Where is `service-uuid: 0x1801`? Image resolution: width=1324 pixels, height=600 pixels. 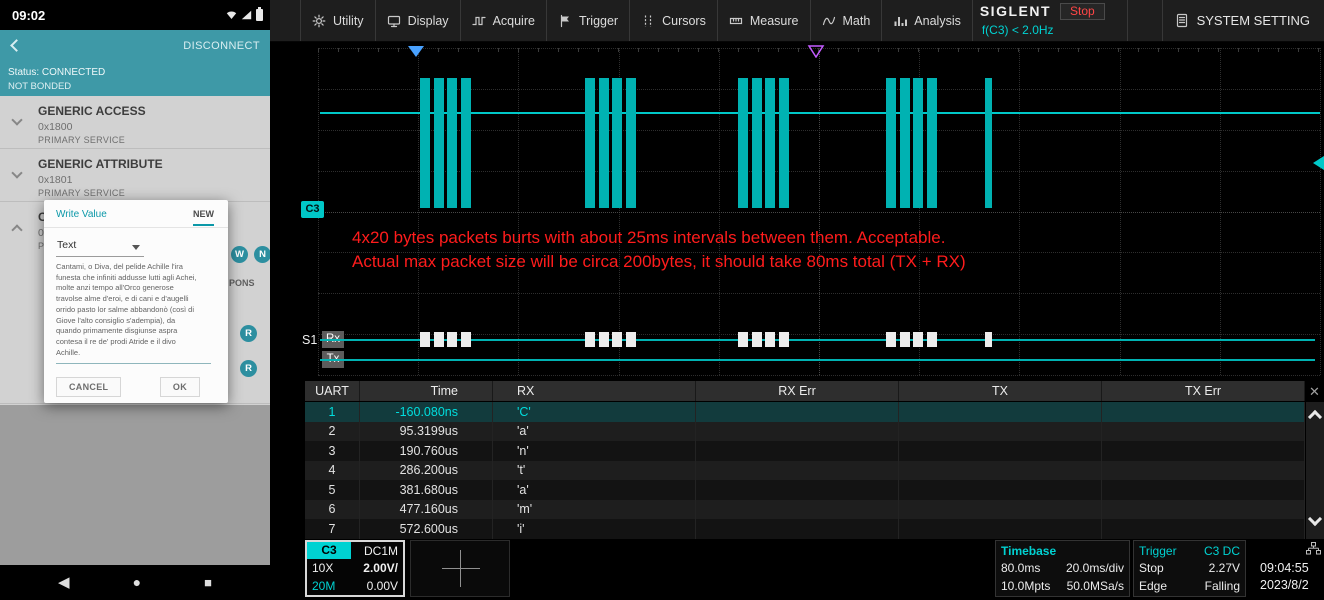 service-uuid: 0x1801 is located at coordinates (55, 180).